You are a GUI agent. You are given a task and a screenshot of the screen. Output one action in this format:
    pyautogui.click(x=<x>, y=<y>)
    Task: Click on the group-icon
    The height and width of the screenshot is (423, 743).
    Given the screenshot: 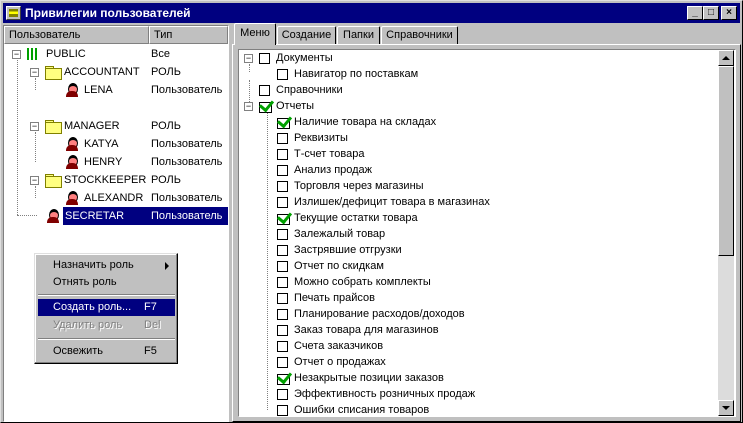 What is the action you would take?
    pyautogui.click(x=33, y=54)
    